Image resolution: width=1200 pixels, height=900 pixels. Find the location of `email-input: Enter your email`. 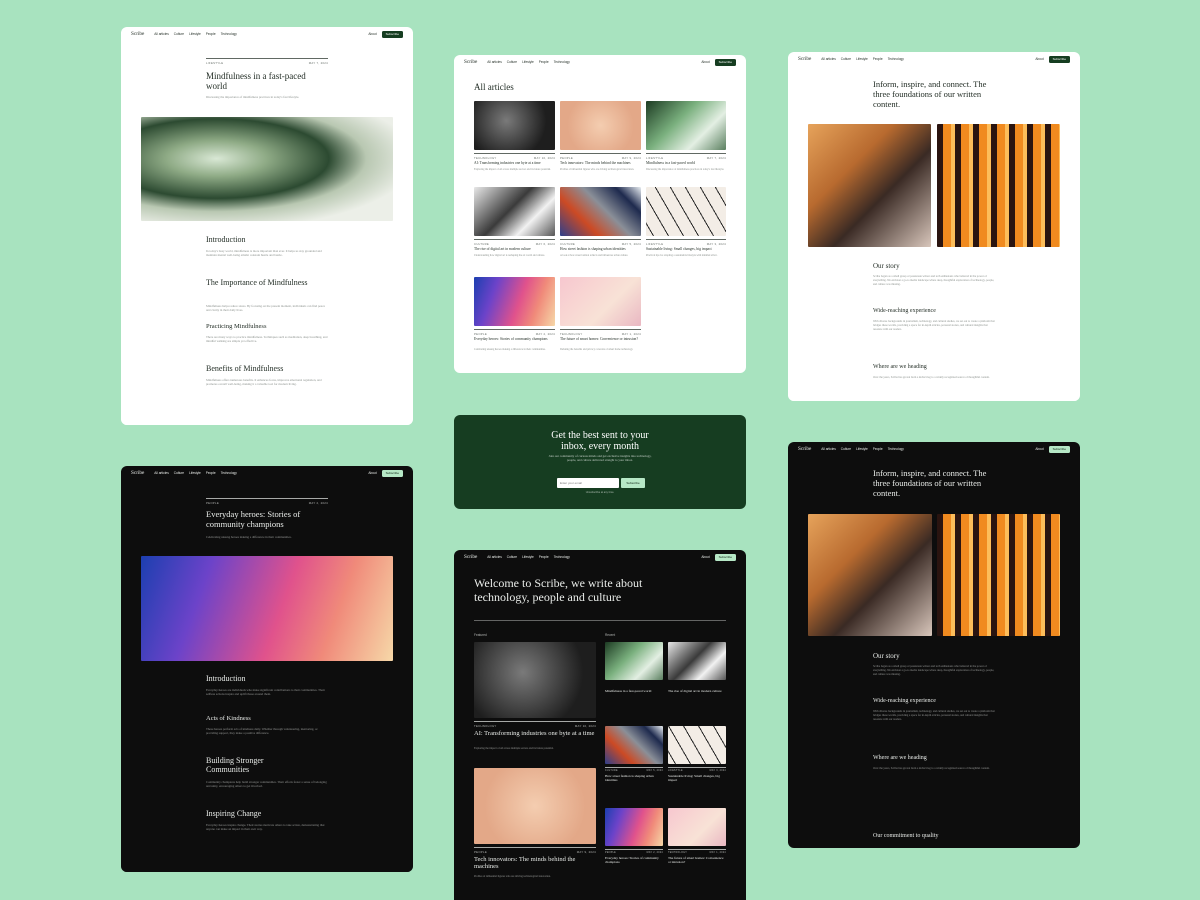

email-input: Enter your email is located at coordinates (588, 483).